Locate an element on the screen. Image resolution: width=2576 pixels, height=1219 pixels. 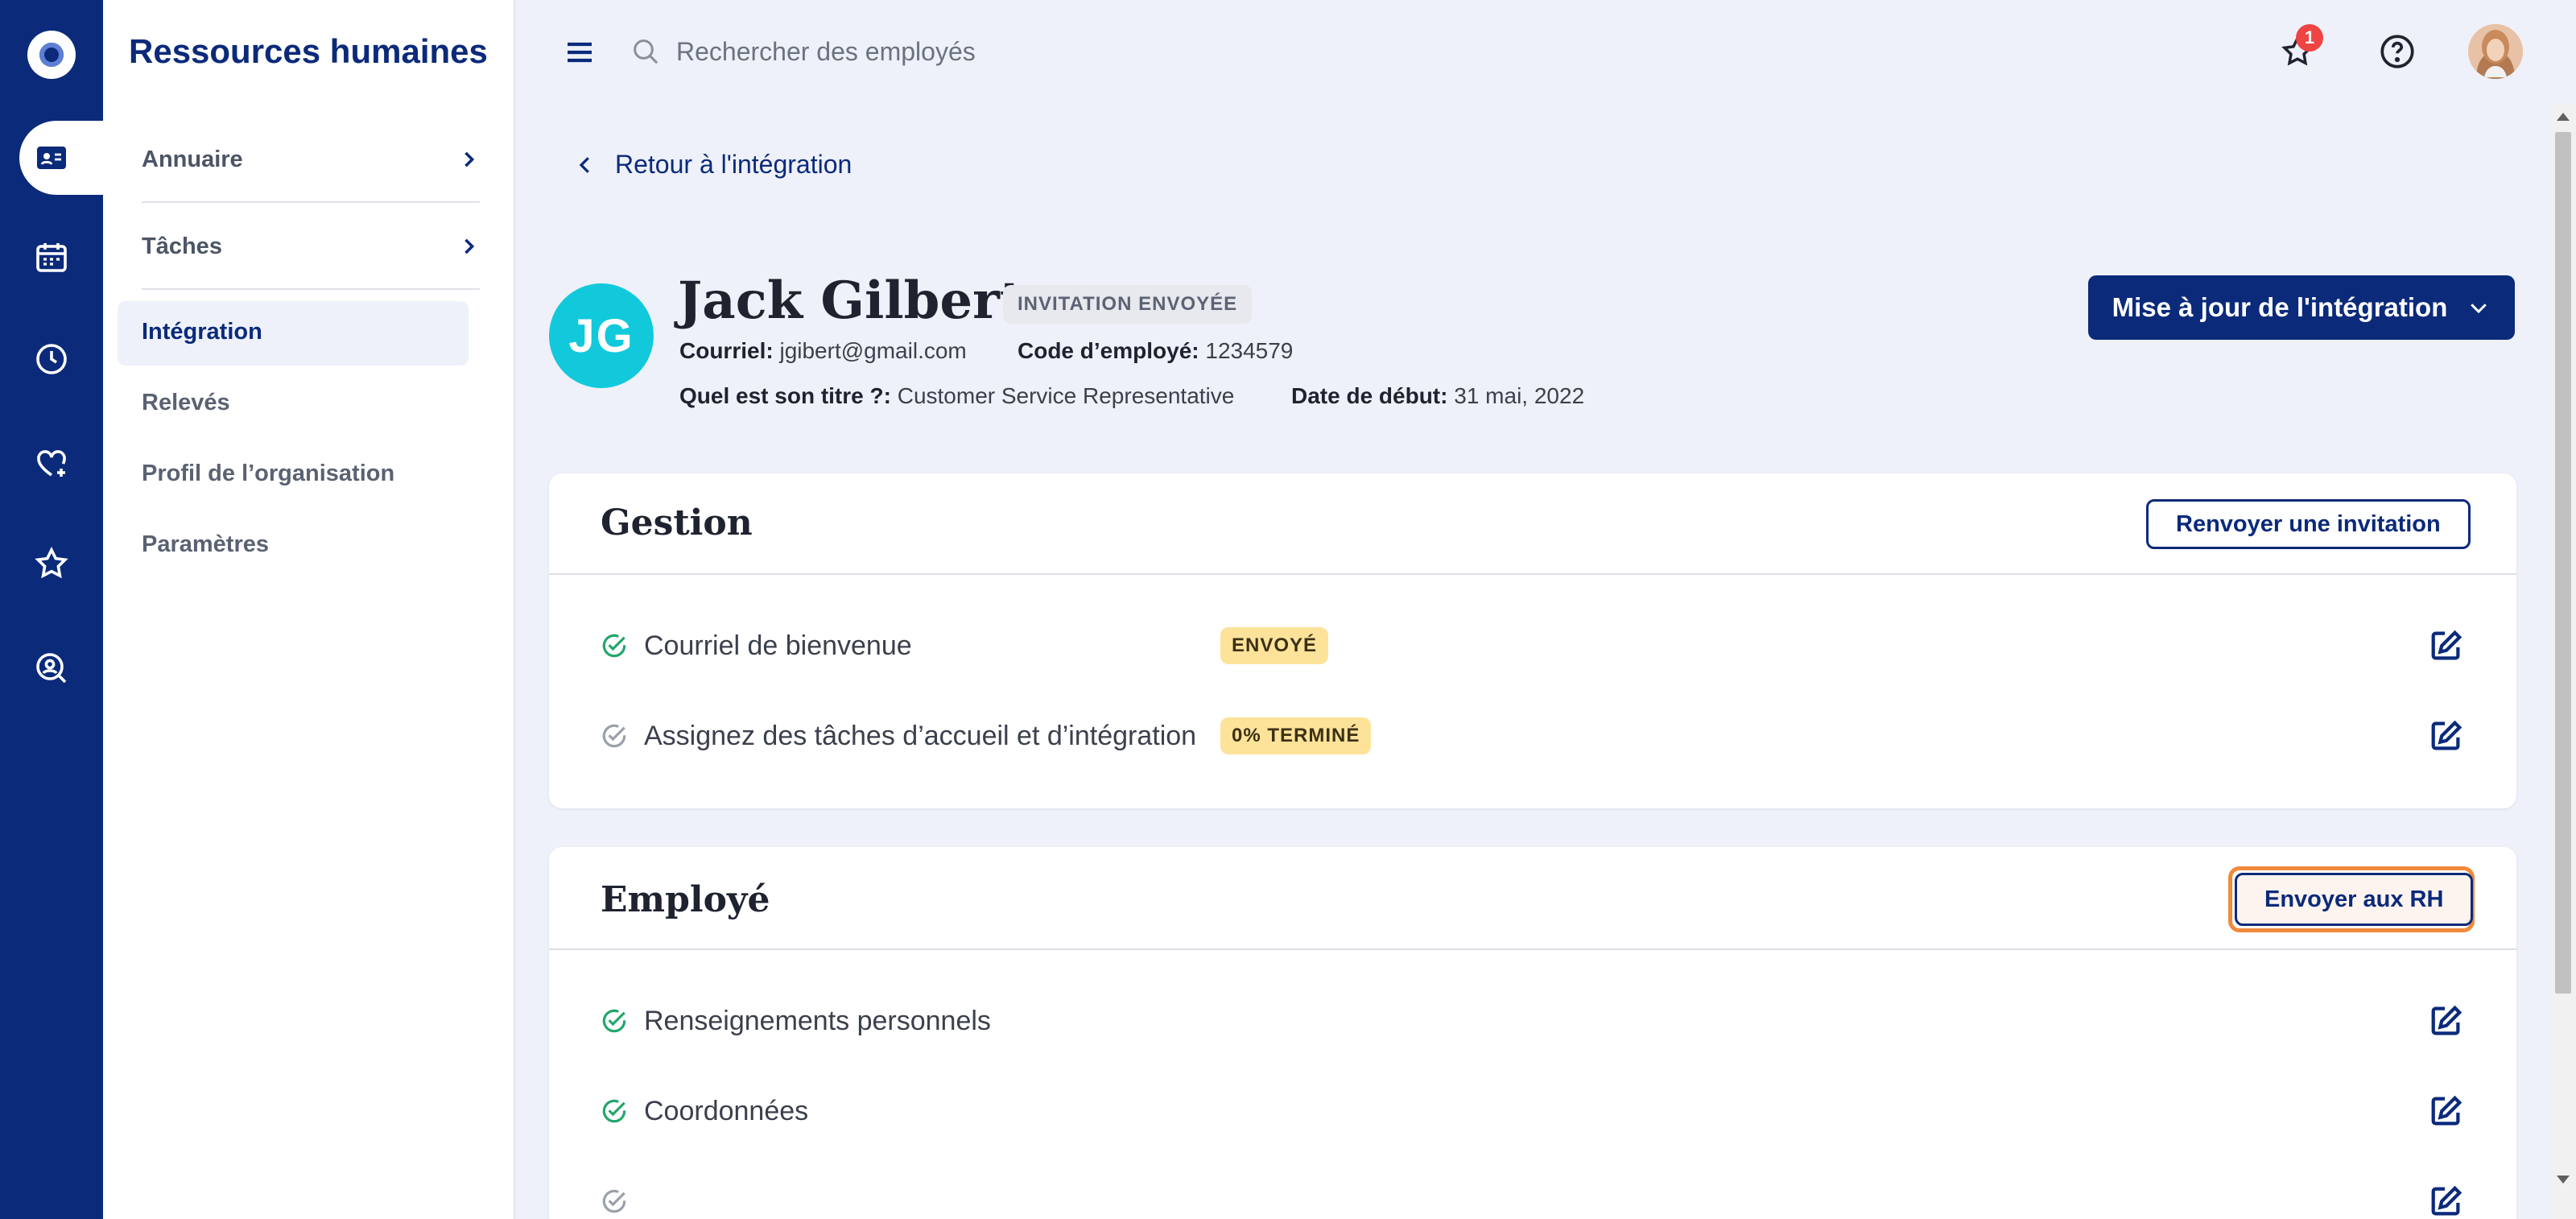
employee-avatar: JG is located at coordinates (601, 336).